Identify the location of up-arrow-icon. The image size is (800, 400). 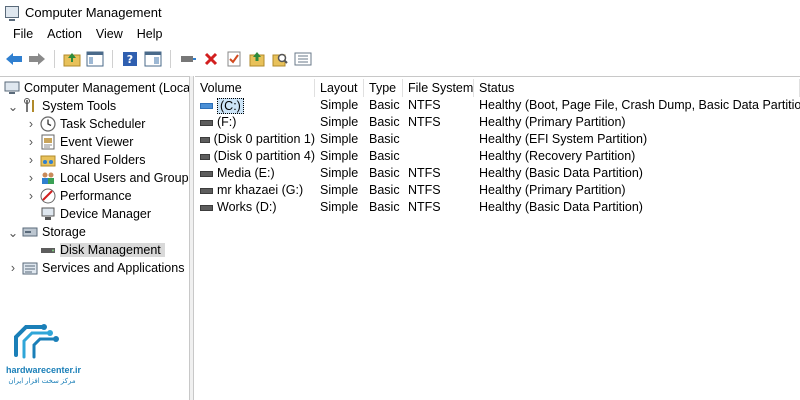
(257, 59).